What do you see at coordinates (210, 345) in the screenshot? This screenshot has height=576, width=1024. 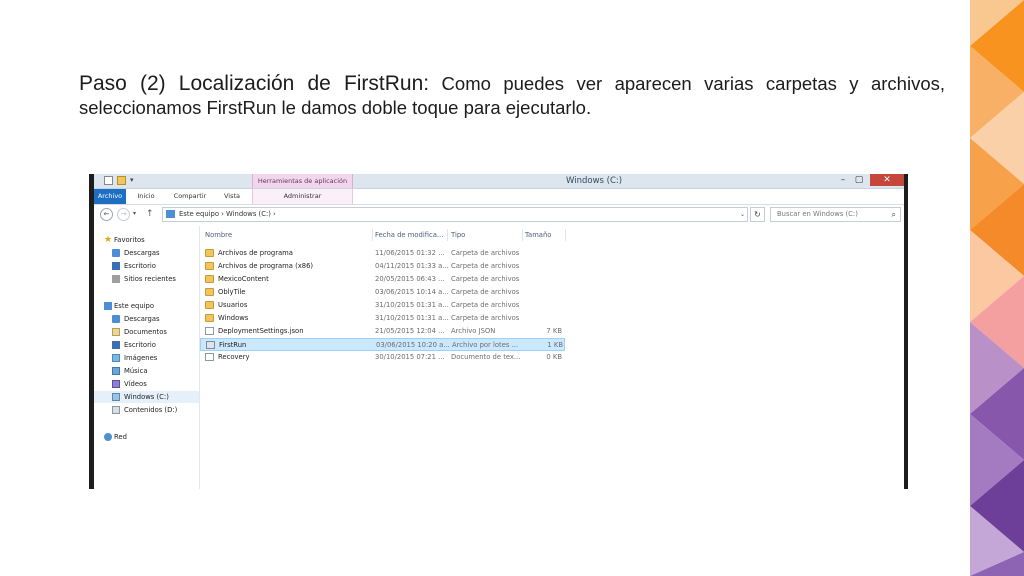 I see `batch-file-icon` at bounding box center [210, 345].